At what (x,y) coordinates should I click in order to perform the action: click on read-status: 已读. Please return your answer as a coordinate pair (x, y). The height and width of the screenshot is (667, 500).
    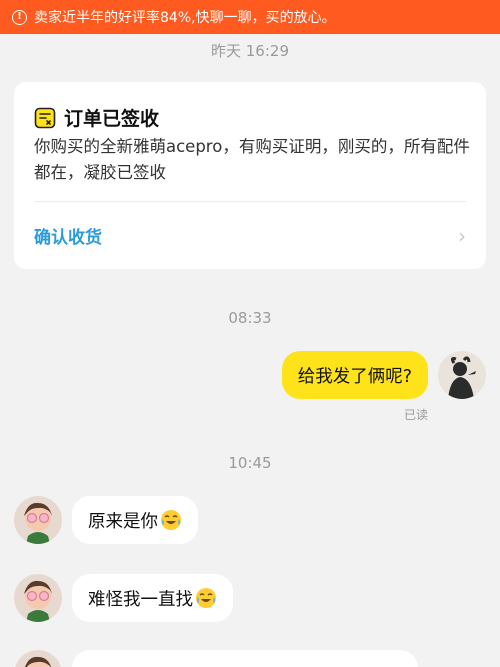
    Looking at the image, I should click on (415, 415).